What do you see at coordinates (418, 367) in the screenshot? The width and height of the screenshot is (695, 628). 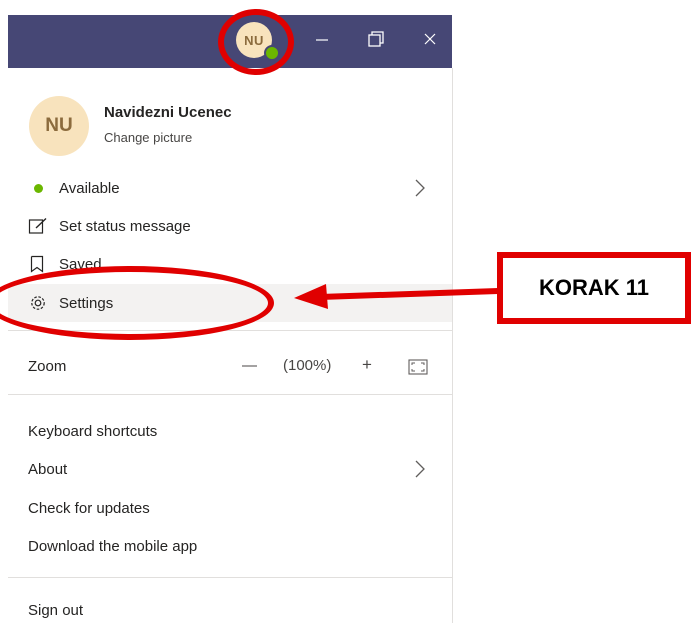 I see `fullscreen-icon` at bounding box center [418, 367].